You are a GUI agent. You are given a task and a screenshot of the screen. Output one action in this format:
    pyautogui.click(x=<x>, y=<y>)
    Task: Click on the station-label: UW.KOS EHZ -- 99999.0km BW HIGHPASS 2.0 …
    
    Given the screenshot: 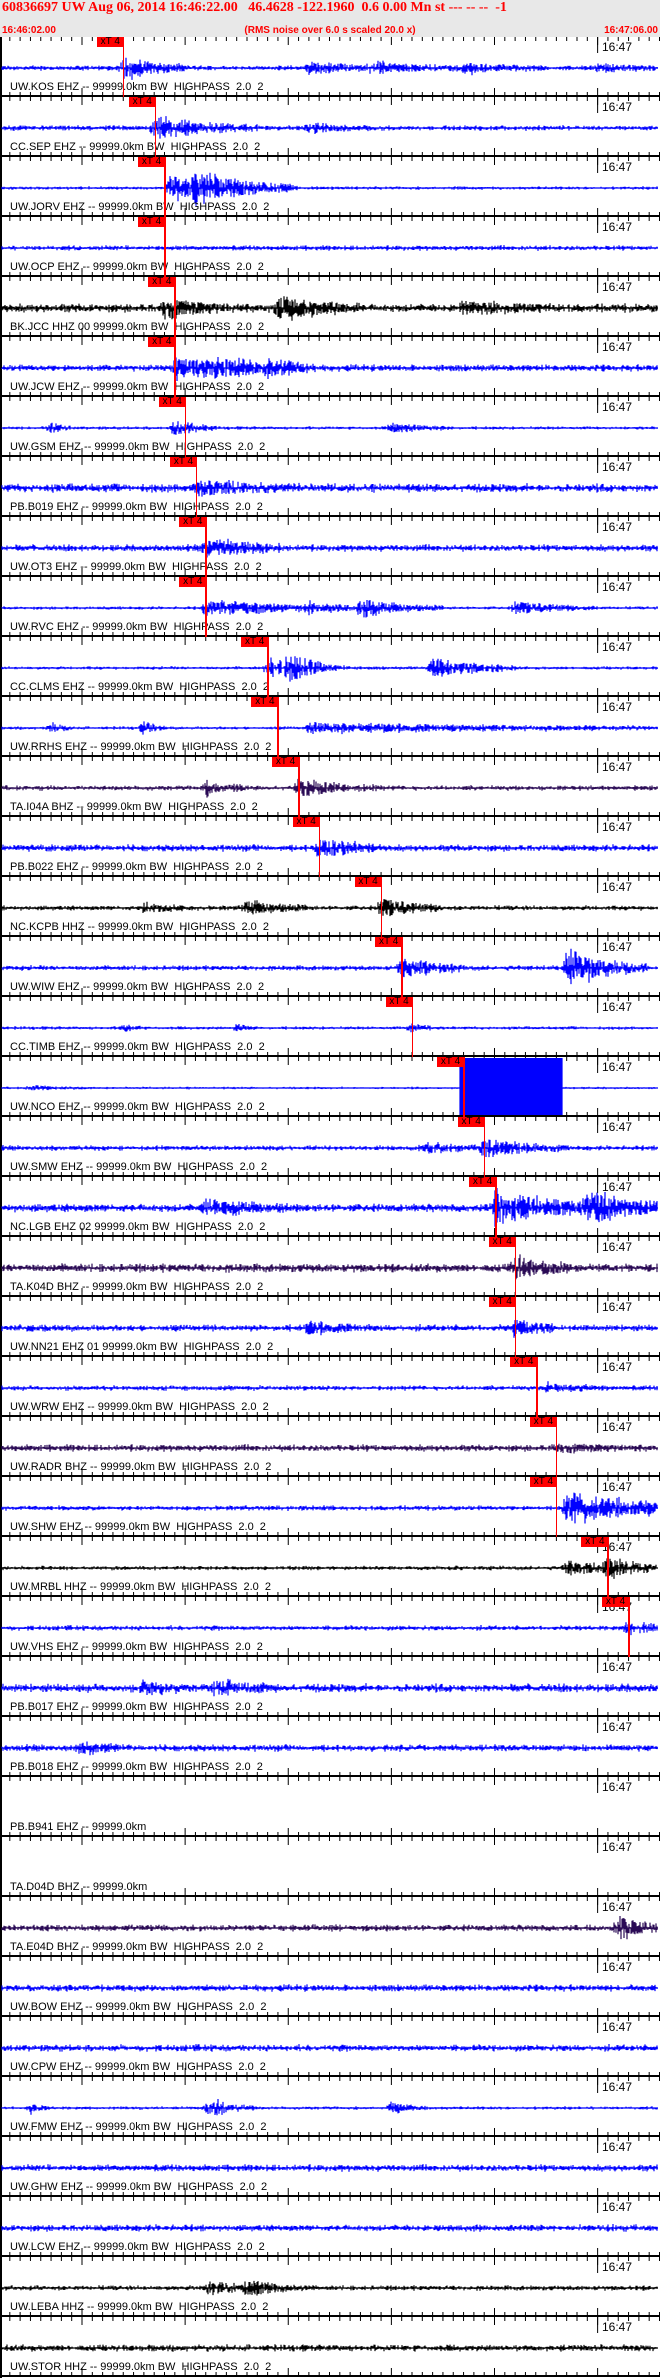 What is the action you would take?
    pyautogui.click(x=137, y=87)
    